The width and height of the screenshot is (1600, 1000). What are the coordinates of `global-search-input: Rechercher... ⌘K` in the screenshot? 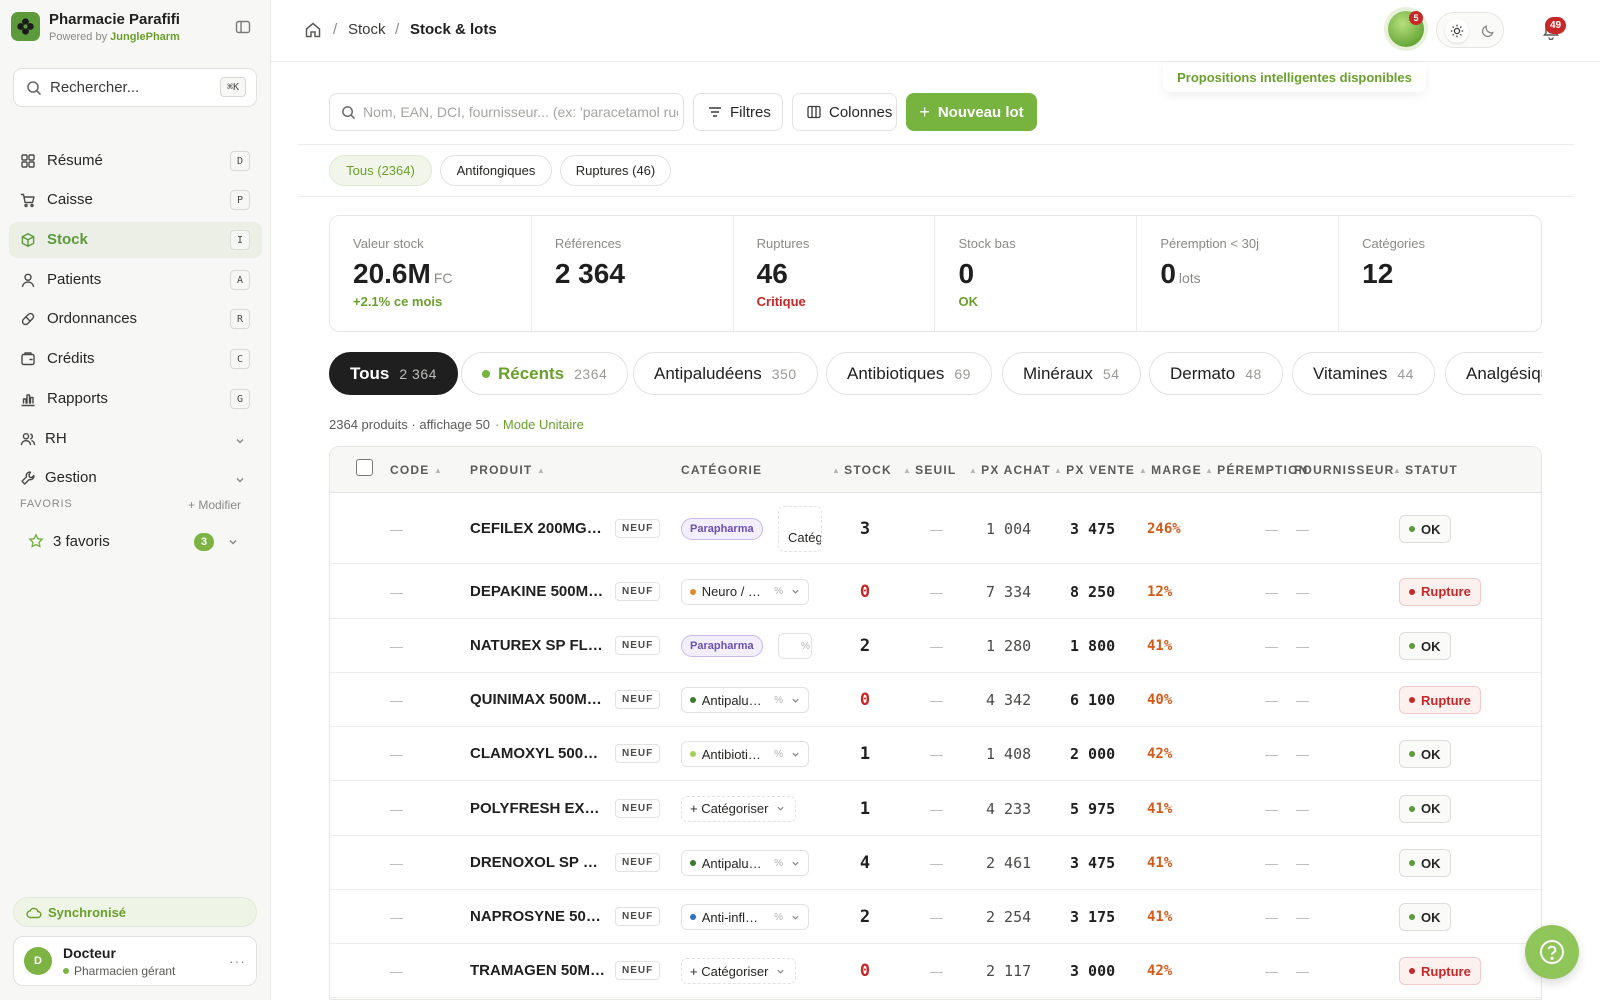 It's located at (135, 87).